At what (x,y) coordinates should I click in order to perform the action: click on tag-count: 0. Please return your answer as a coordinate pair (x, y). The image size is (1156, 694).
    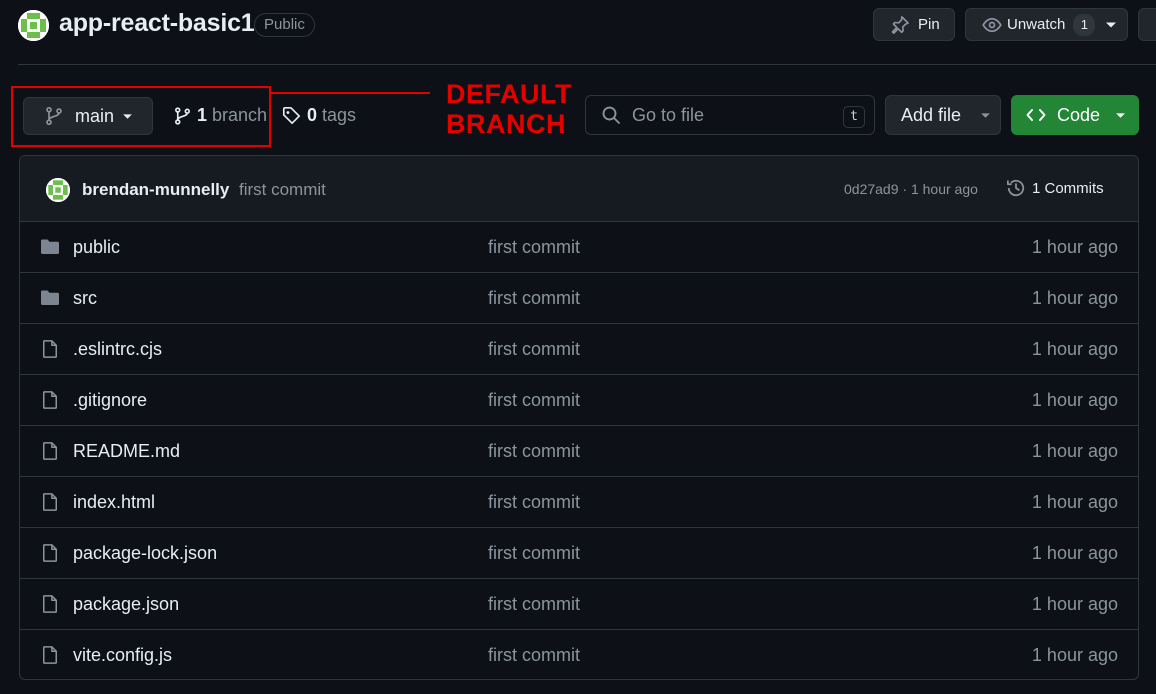
    Looking at the image, I should click on (312, 115).